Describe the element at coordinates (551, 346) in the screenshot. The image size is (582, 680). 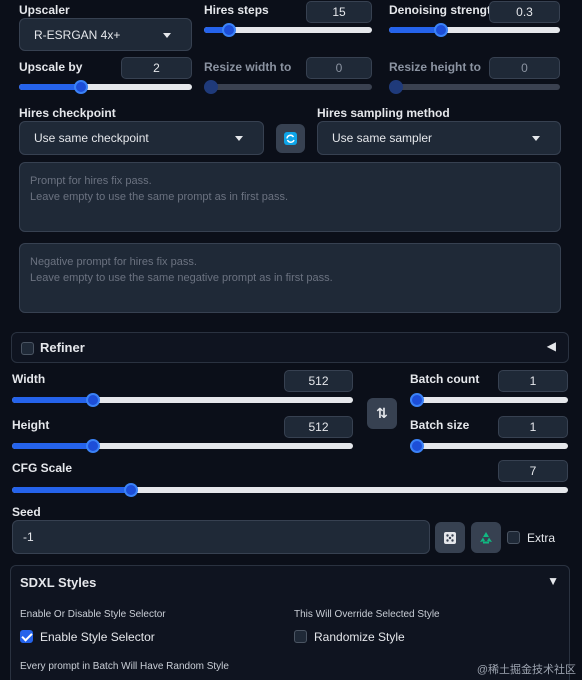
I see `collapse-arrow-icon: ◀` at that location.